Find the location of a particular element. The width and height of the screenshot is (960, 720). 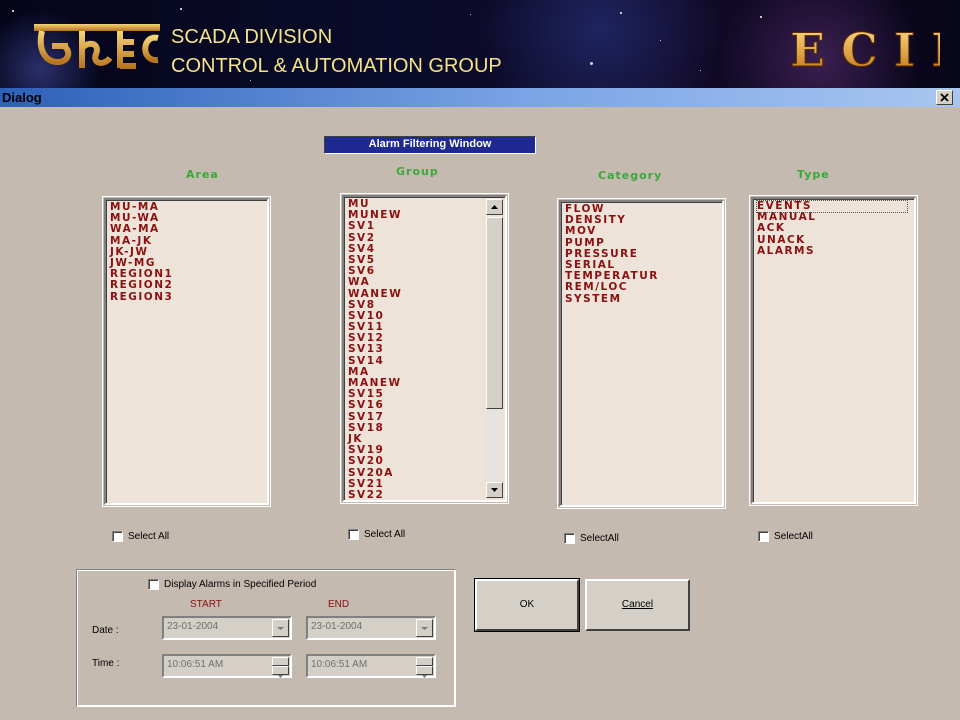

end-date-picker: 23-01-2004 is located at coordinates (371, 628).